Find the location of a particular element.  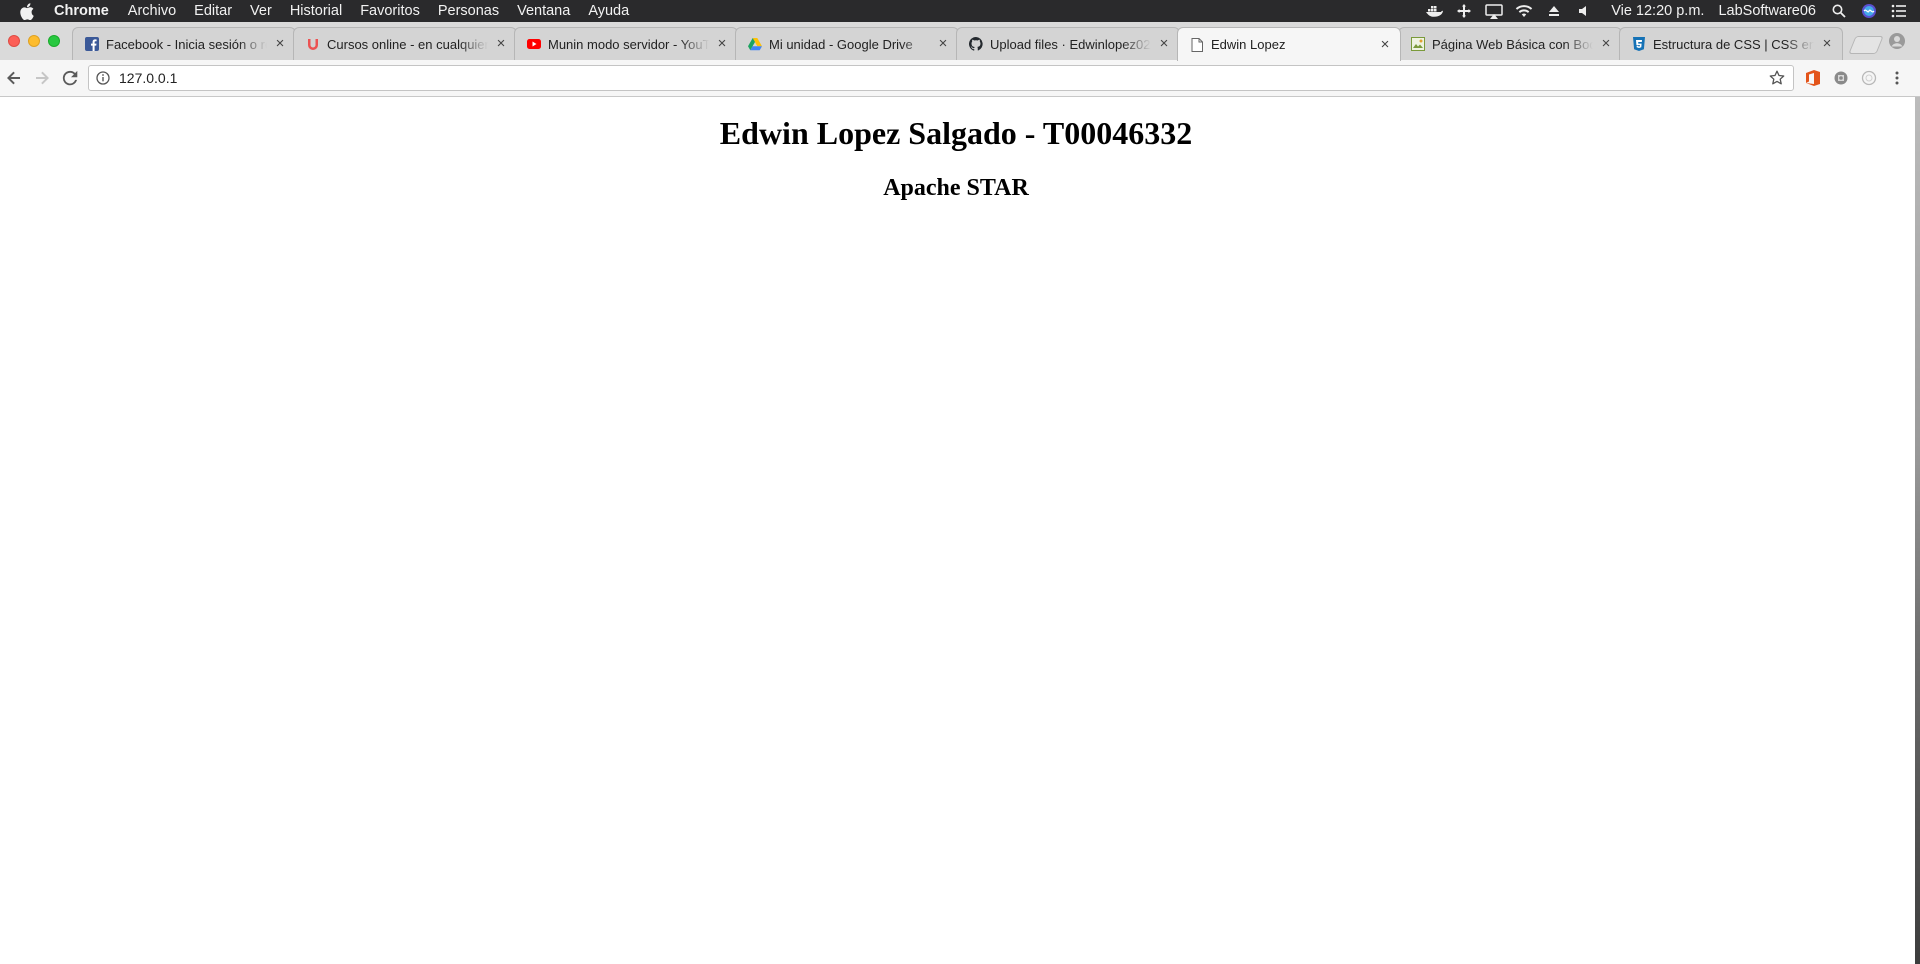

tab-title: Mi unidad - Google Drive is located at coordinates (841, 44).